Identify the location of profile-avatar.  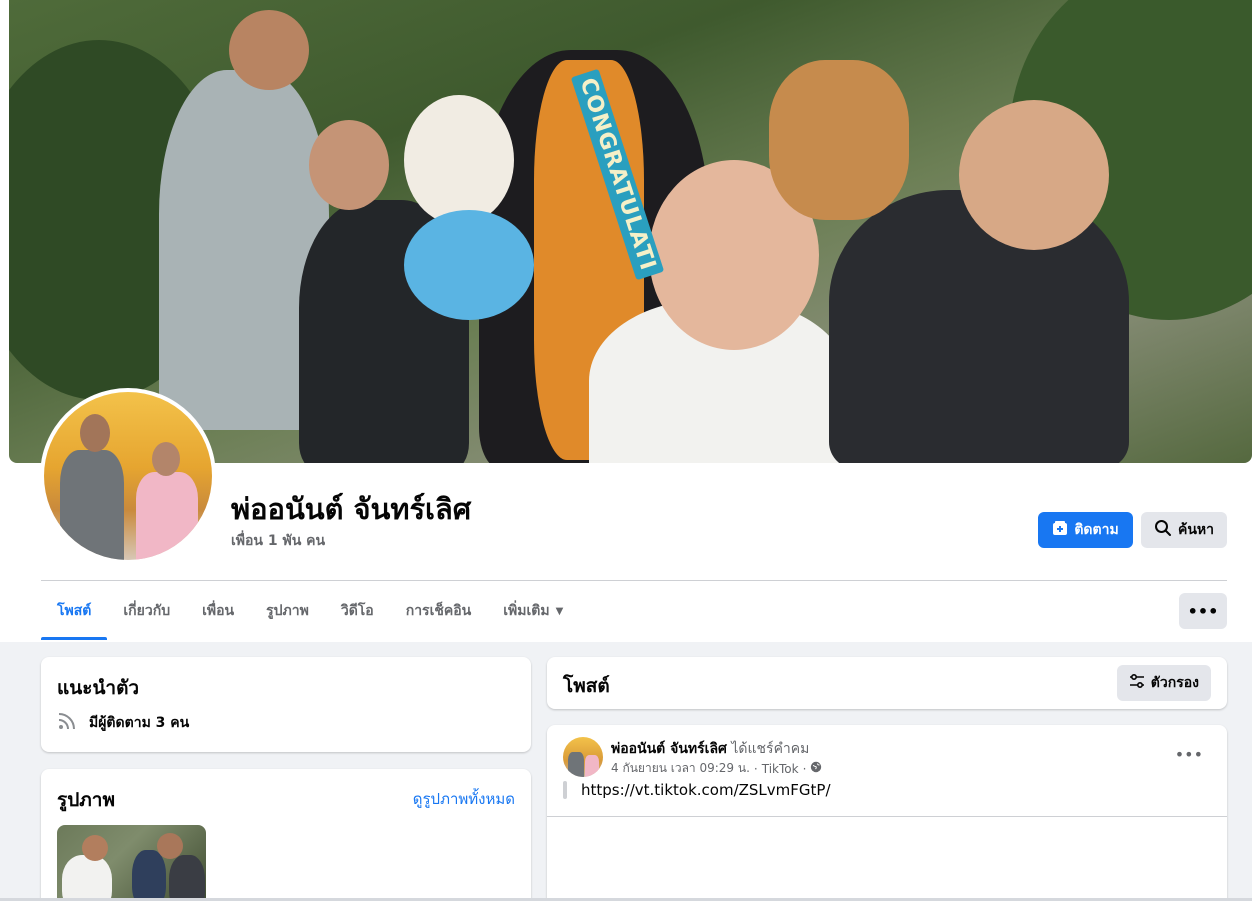
(128, 476).